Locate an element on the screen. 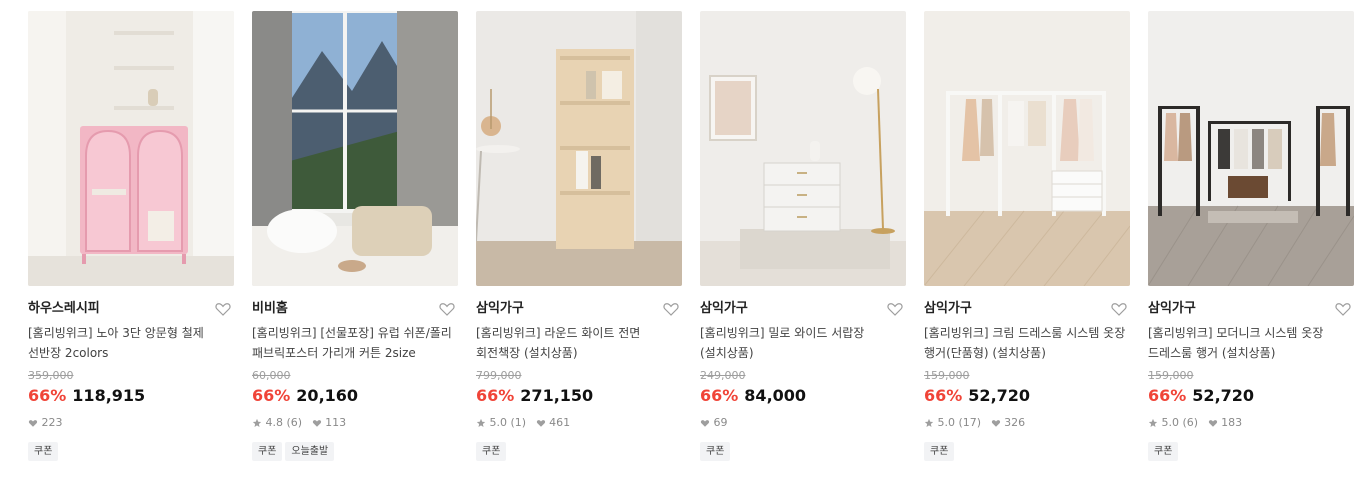 This screenshot has width=1363, height=481. rating-value: 4.8 is located at coordinates (274, 422).